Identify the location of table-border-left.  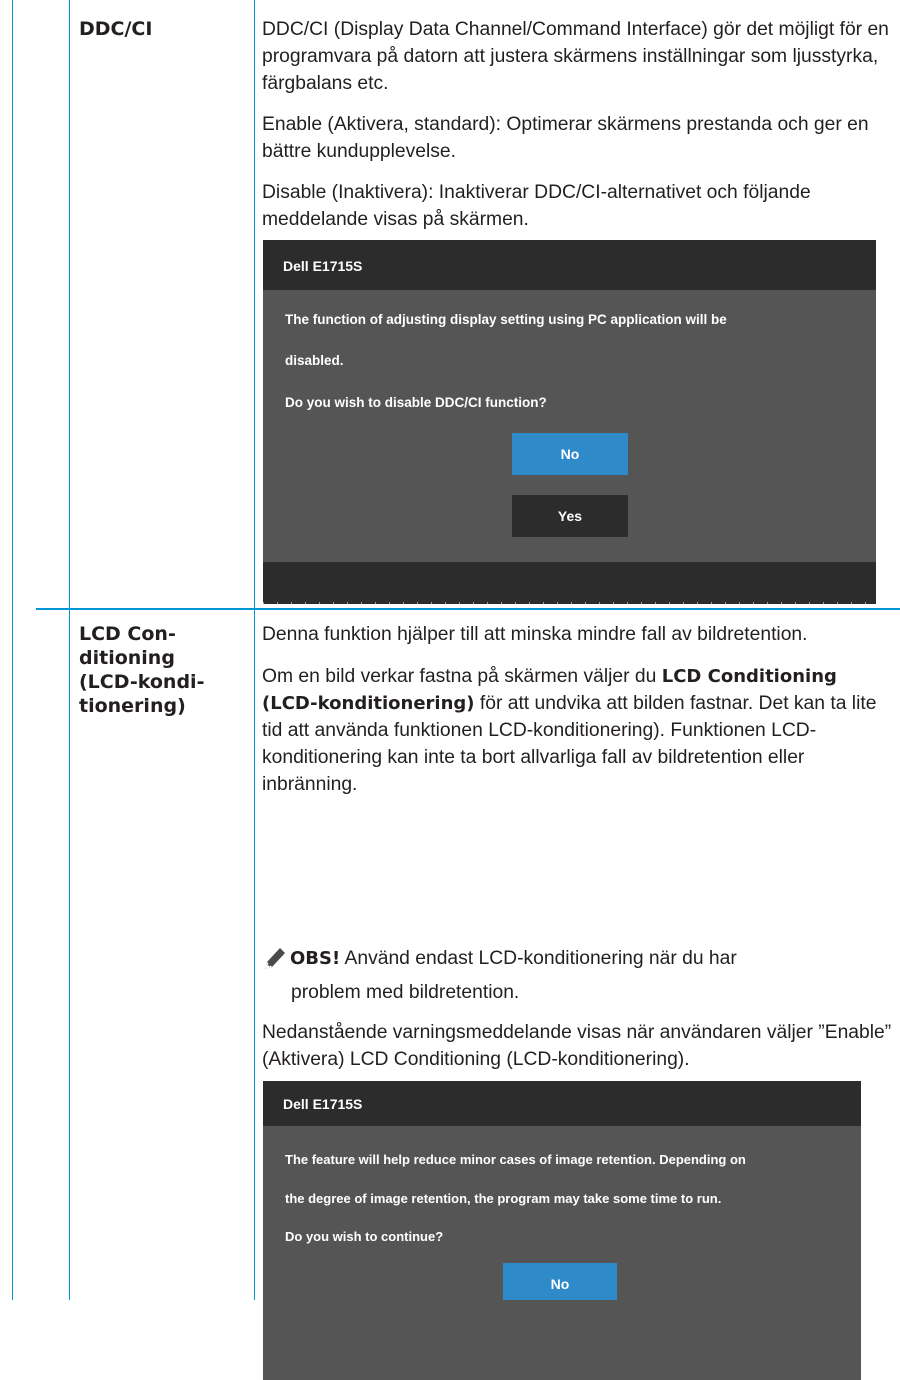
(12, 650).